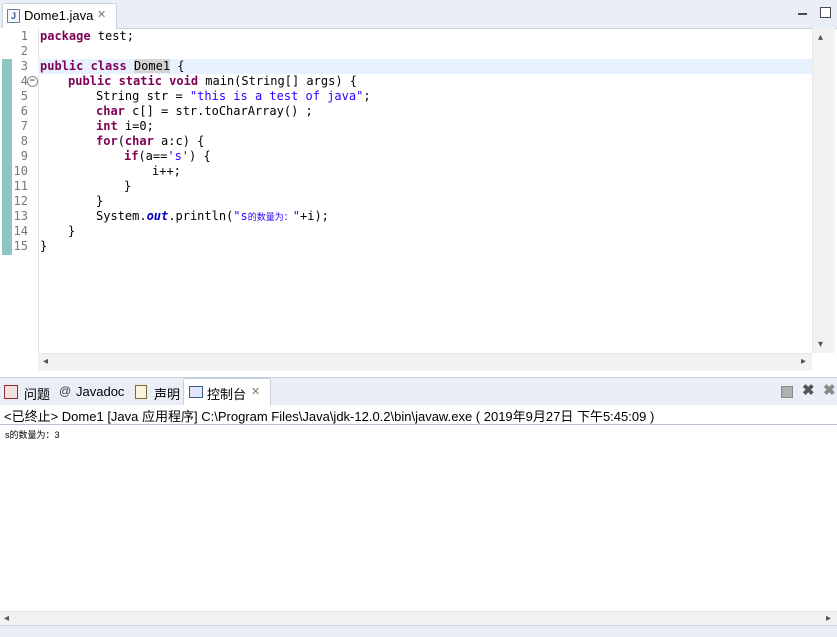 This screenshot has height=637, width=837. Describe the element at coordinates (418, 391) in the screenshot. I see `console-tab-bar` at that location.